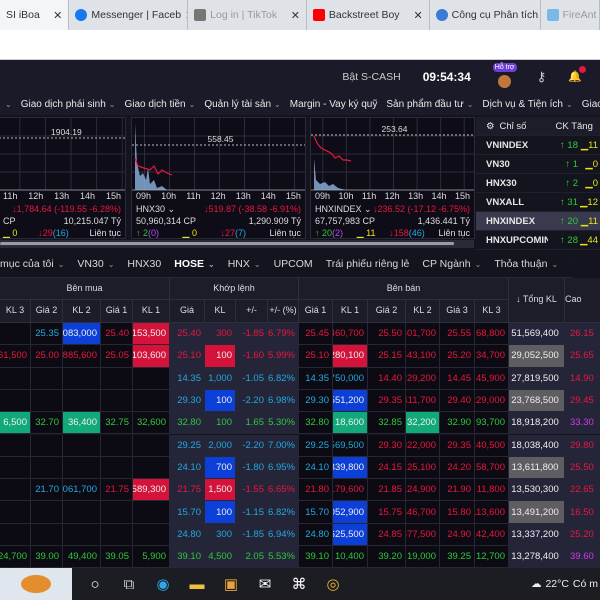 This screenshot has width=600, height=600. What do you see at coordinates (163, 584) in the screenshot?
I see `edge-icon: ◉` at bounding box center [163, 584].